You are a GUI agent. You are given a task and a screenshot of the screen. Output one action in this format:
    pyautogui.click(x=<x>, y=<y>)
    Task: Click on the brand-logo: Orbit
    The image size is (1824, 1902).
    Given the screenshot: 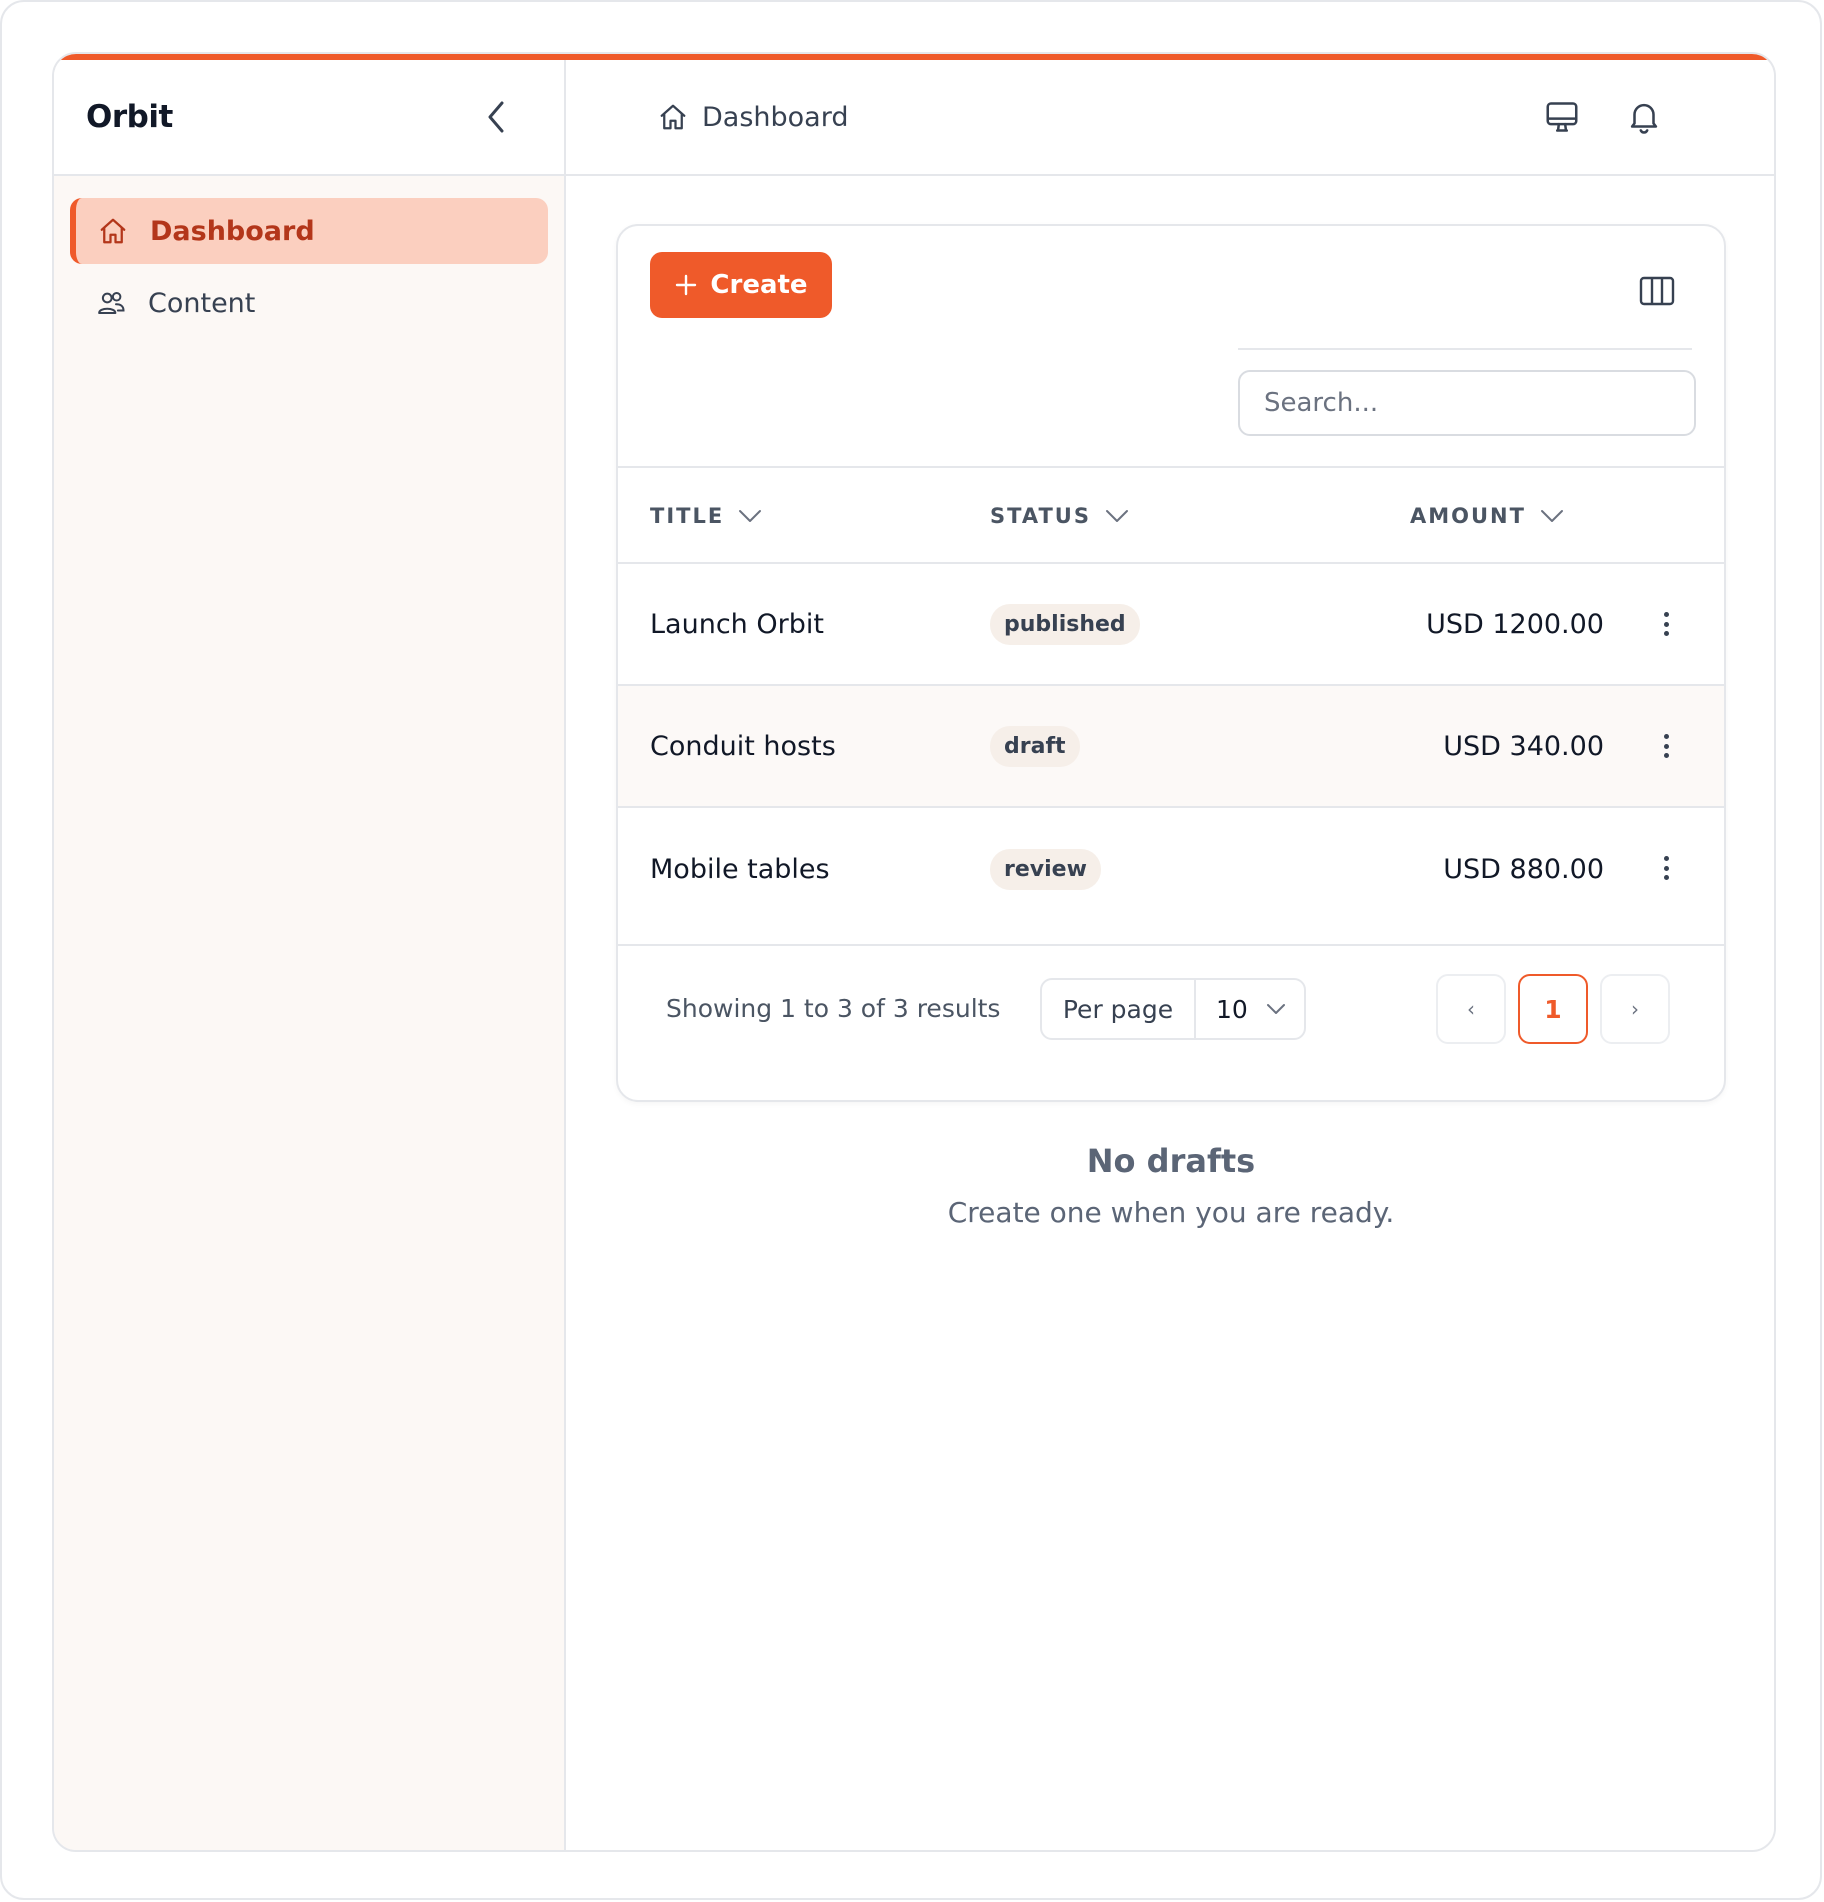 What is the action you would take?
    pyautogui.click(x=129, y=117)
    